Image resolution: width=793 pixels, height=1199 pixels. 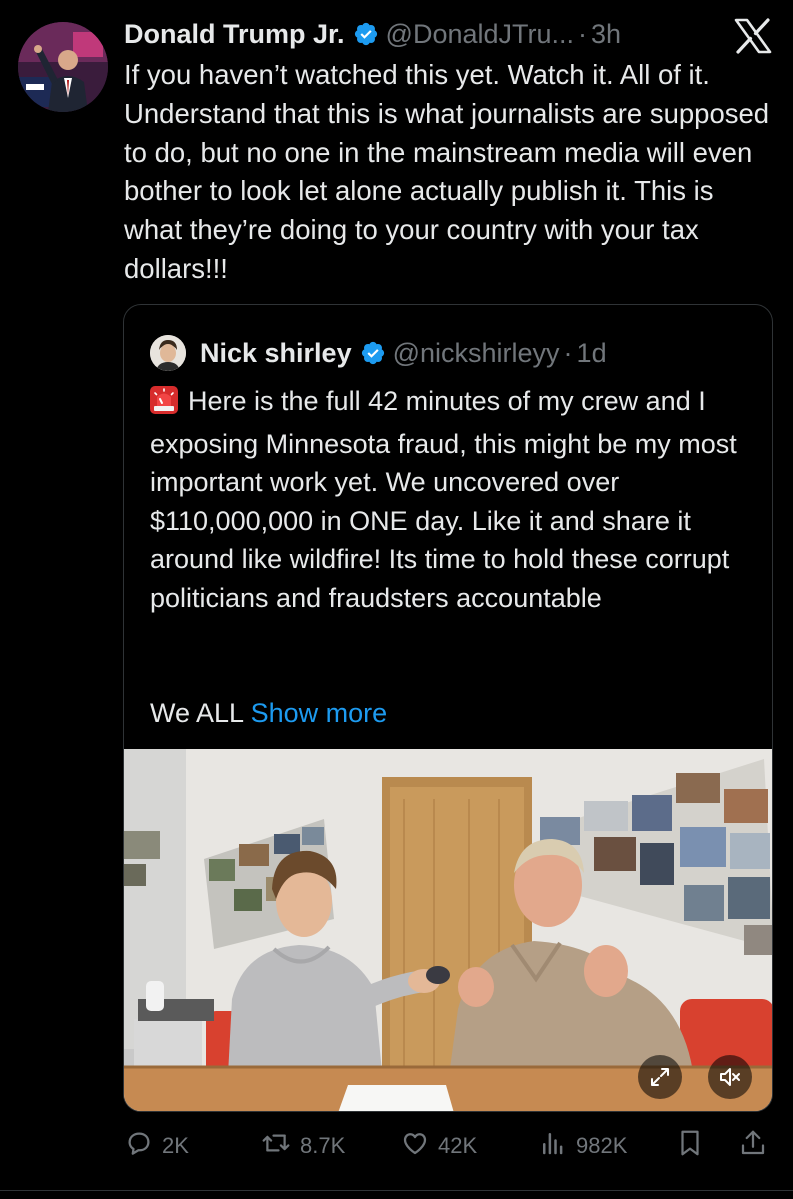 I want to click on author-name: Donald Trump Jr., so click(x=234, y=34).